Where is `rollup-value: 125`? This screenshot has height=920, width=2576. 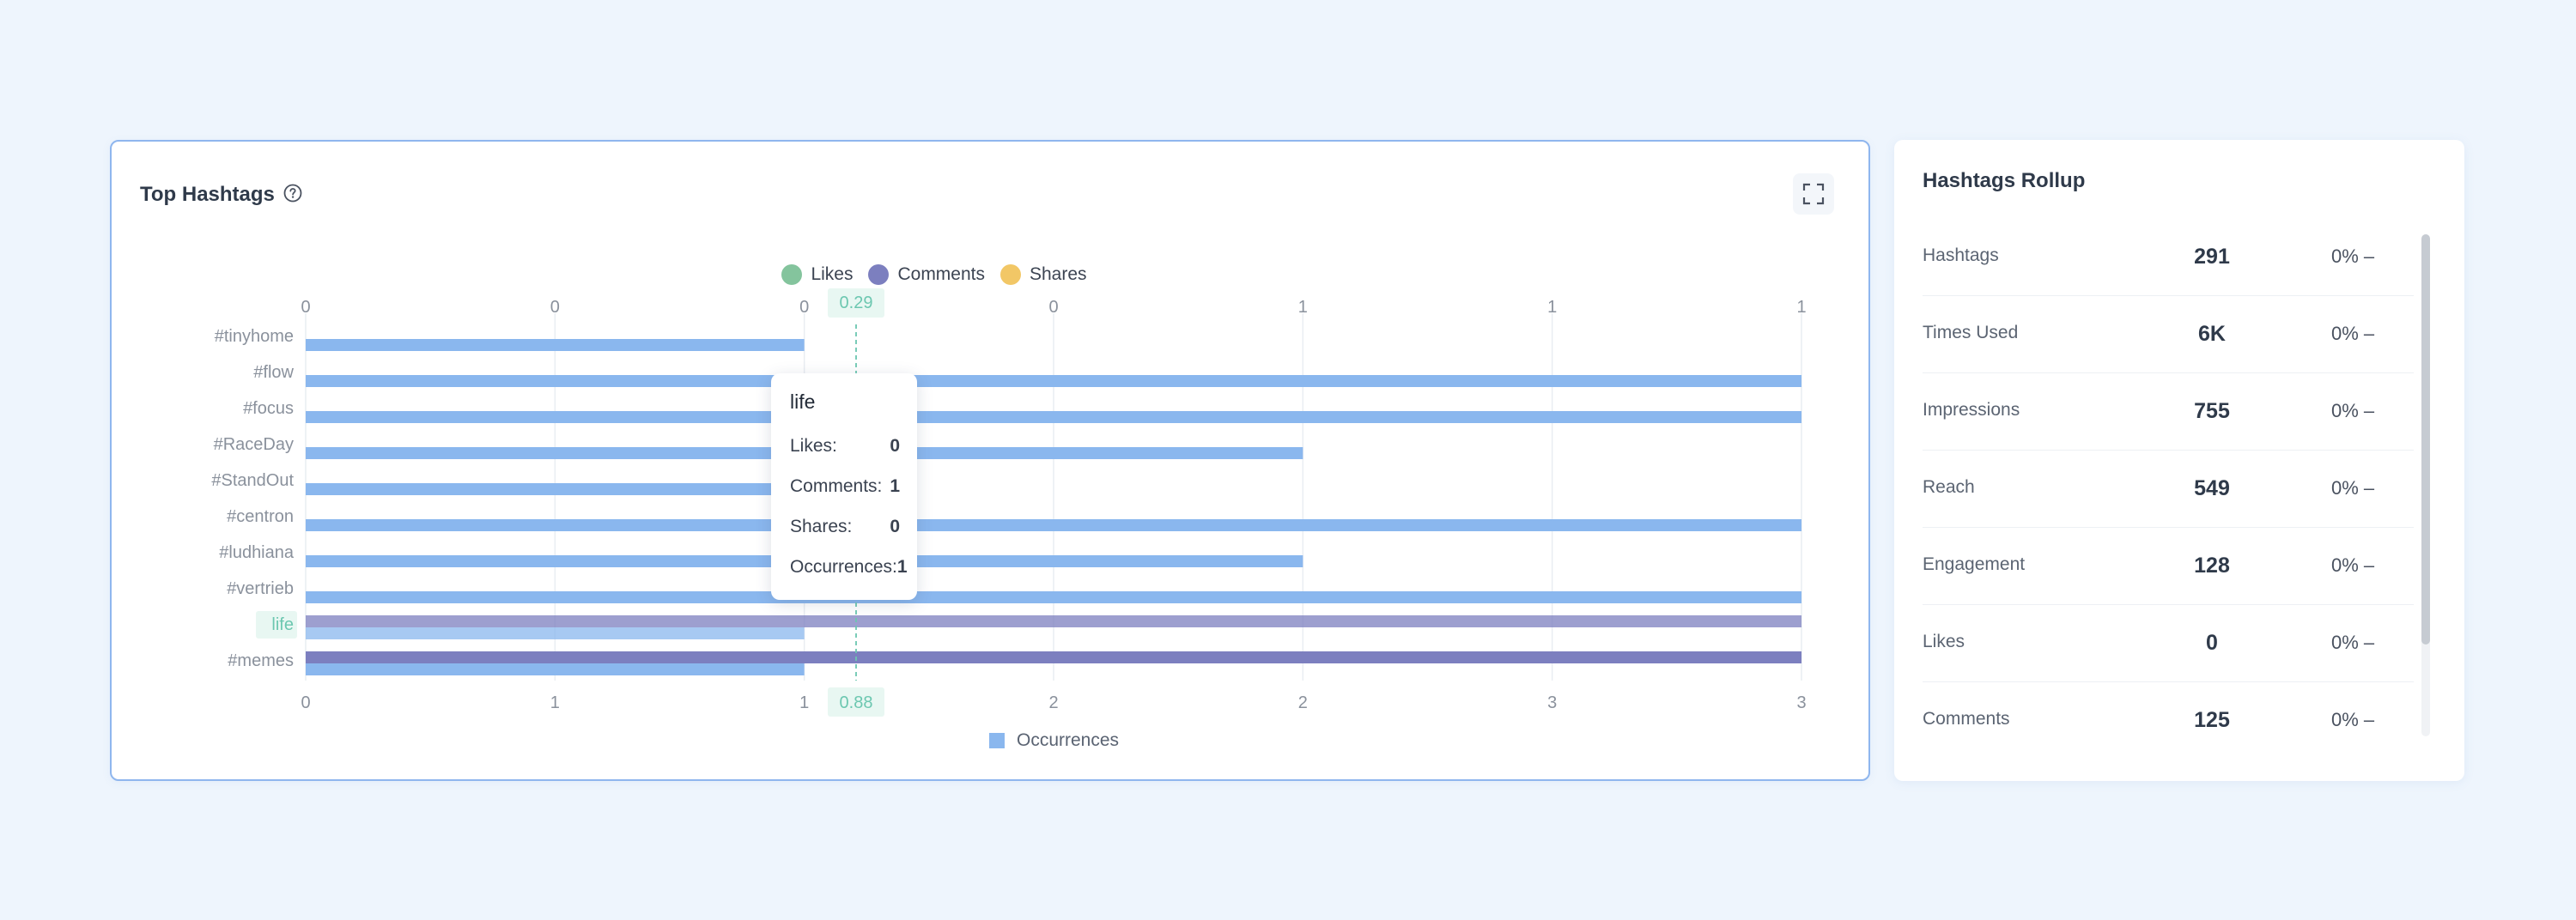 rollup-value: 125 is located at coordinates (2212, 720).